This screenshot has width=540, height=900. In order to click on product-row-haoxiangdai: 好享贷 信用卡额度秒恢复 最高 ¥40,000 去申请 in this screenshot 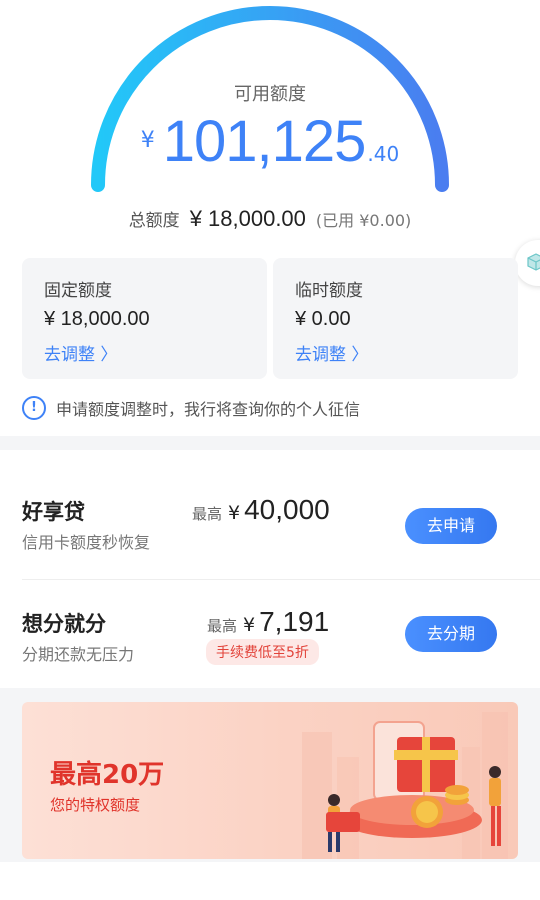, I will do `click(270, 525)`.